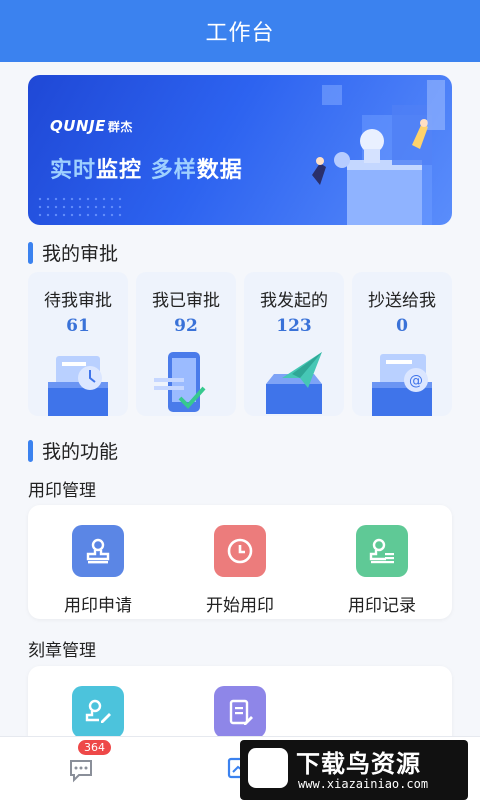  What do you see at coordinates (363, 784) in the screenshot?
I see `watermark-url: www.xiazainiao.com` at bounding box center [363, 784].